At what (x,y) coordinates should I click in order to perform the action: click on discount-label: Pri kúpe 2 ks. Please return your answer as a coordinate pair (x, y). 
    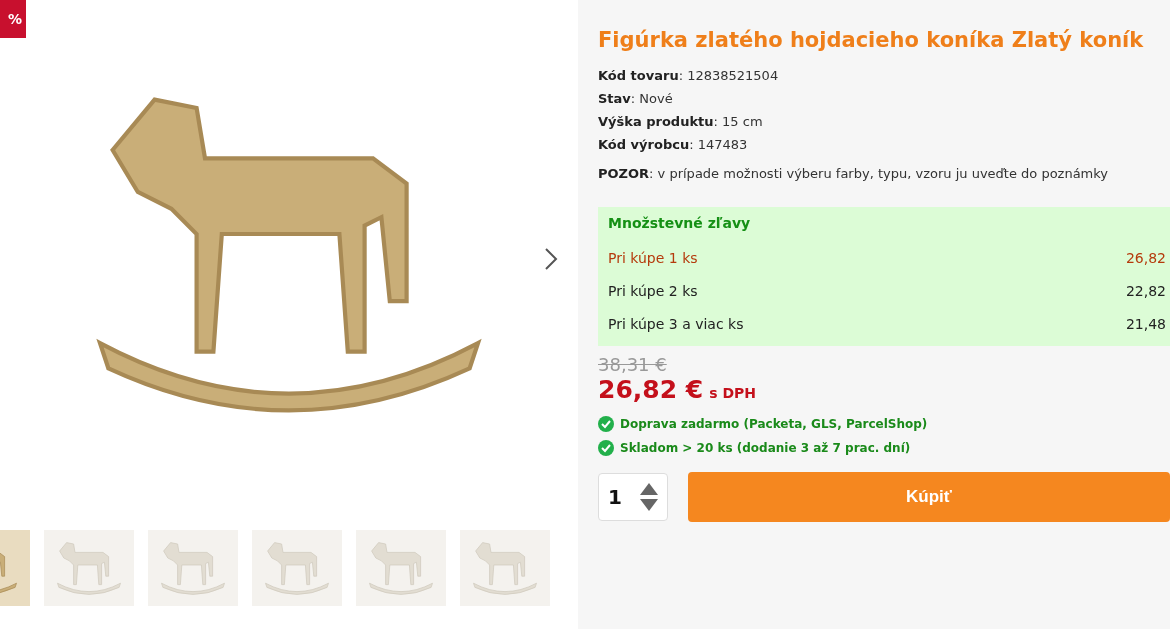
    Looking at the image, I should click on (653, 290).